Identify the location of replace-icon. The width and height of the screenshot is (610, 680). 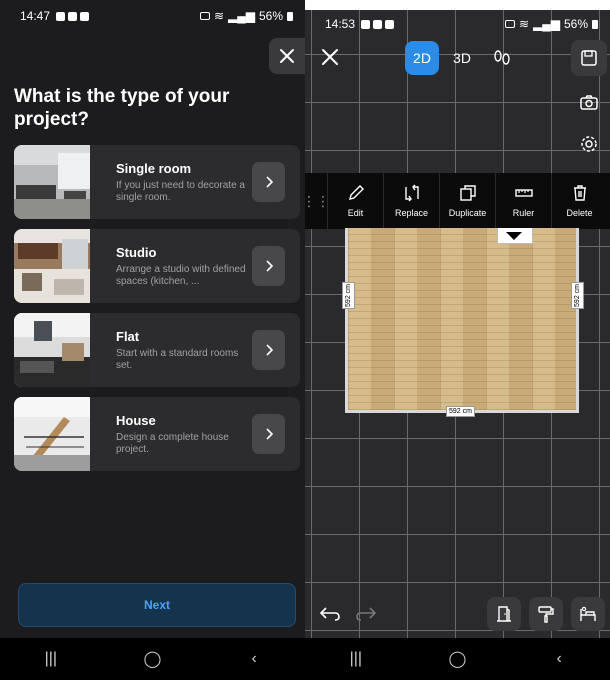
(411, 193).